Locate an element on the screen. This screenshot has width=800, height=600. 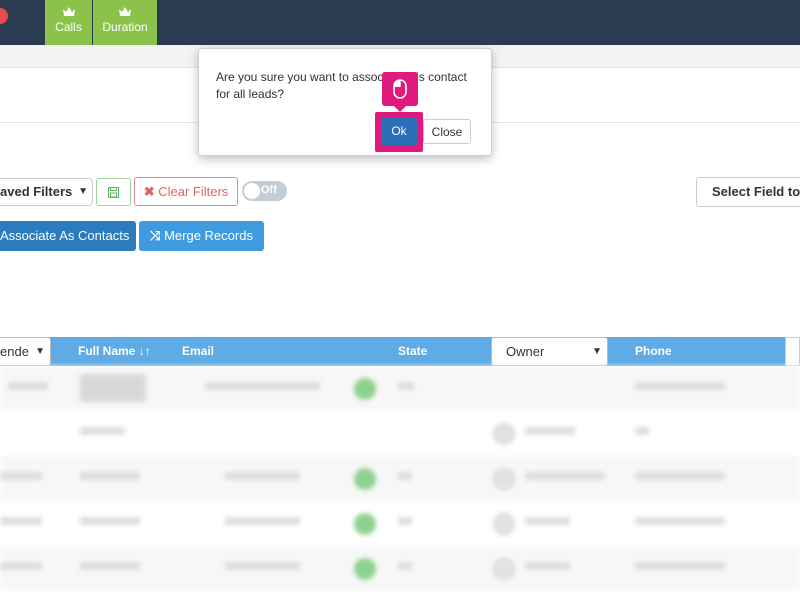
toggle-label: Off is located at coordinates (269, 190).